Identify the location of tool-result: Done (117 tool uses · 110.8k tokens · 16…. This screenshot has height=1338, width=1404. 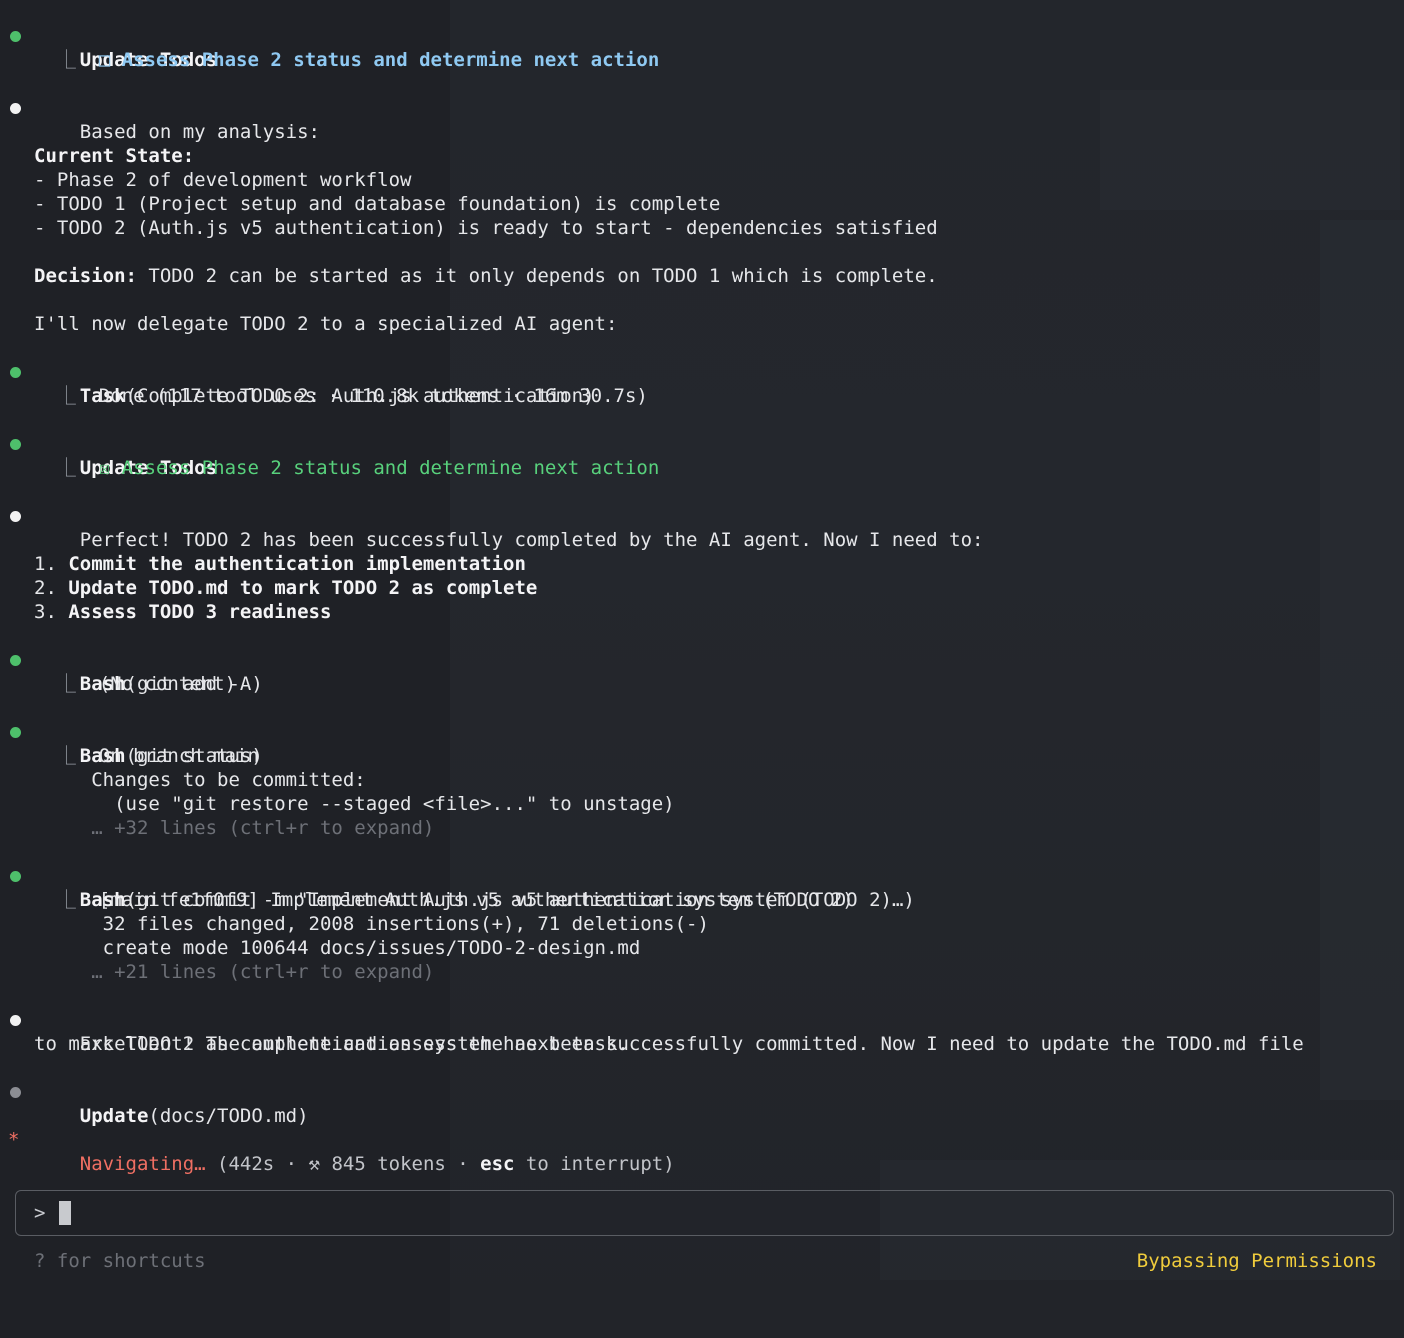
(373, 396).